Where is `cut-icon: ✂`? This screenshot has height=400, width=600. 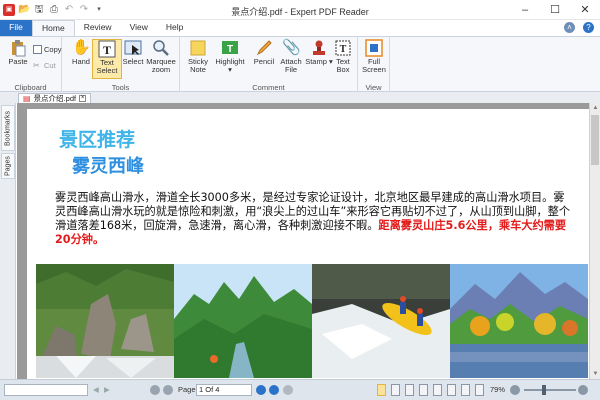
cut-icon: ✂ is located at coordinates (36, 65).